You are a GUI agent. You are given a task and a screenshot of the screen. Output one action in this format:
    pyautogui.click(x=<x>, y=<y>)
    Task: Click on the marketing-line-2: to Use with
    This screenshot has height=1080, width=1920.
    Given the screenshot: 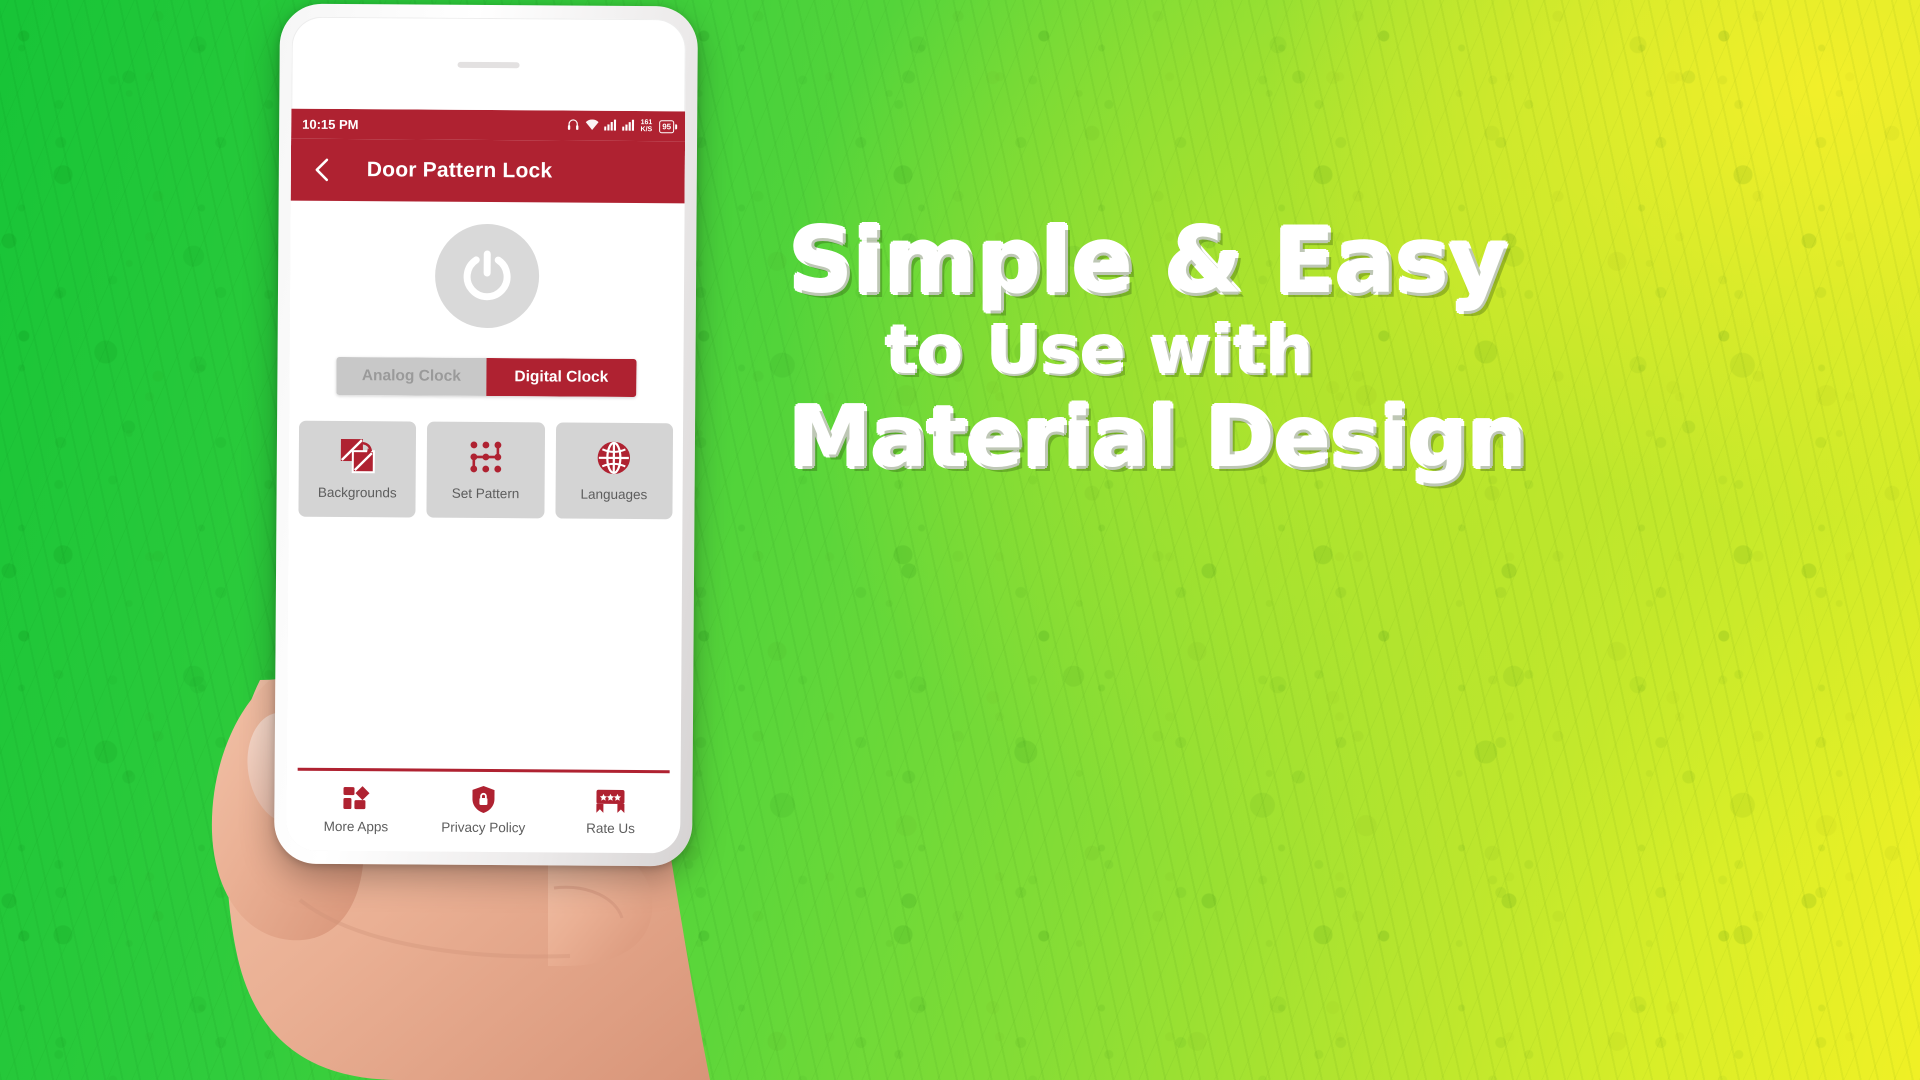 What is the action you would take?
    pyautogui.click(x=1100, y=350)
    